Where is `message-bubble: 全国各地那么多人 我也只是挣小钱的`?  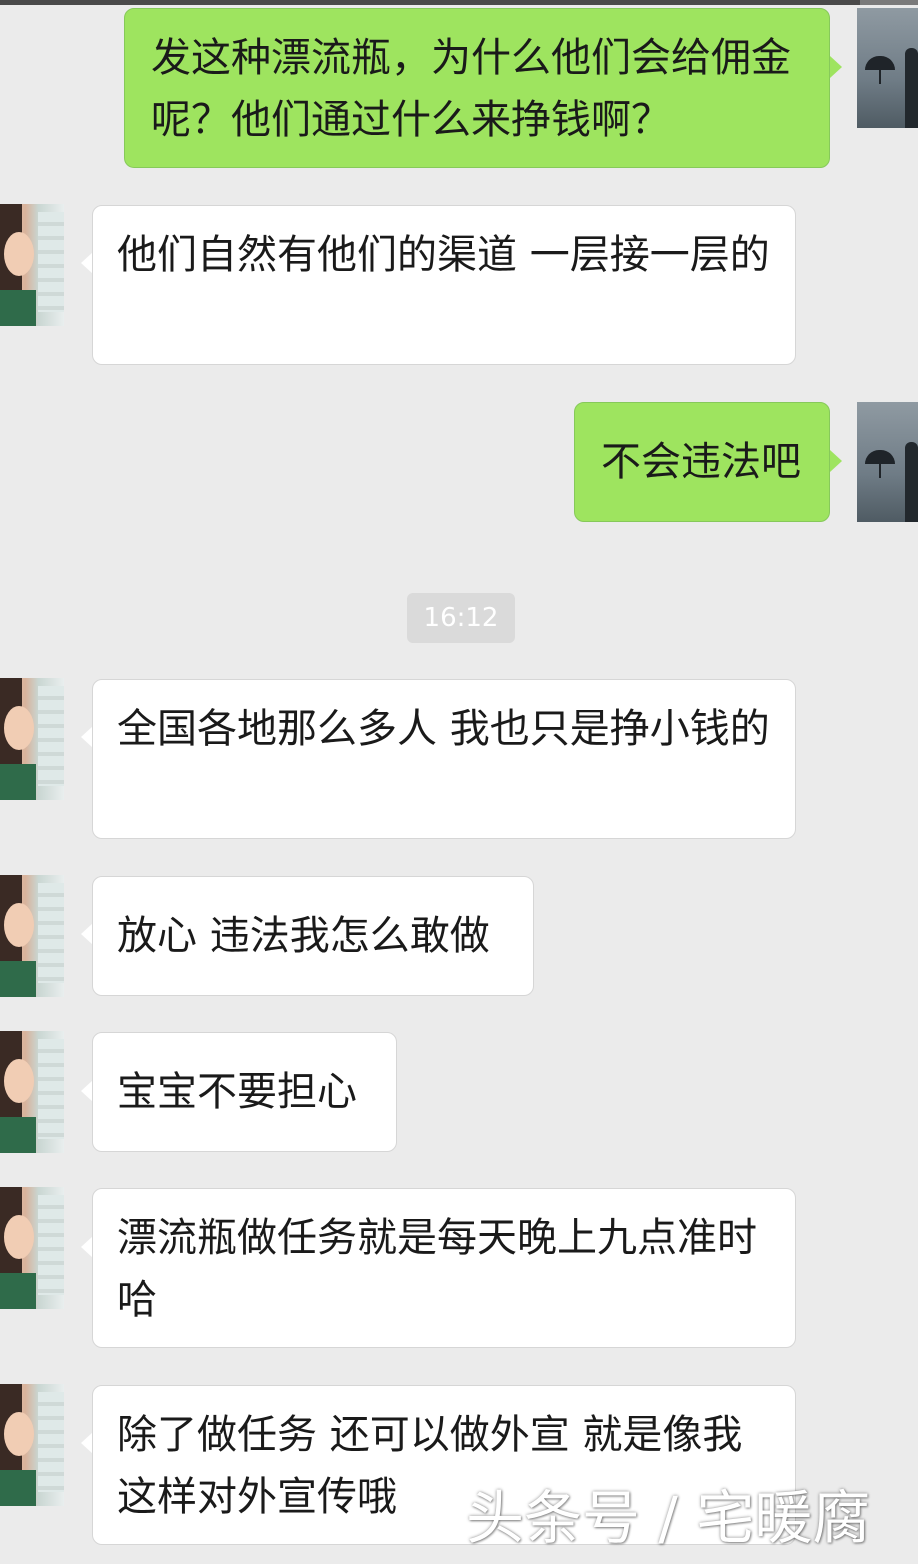
message-bubble: 全国各地那么多人 我也只是挣小钱的 is located at coordinates (444, 759).